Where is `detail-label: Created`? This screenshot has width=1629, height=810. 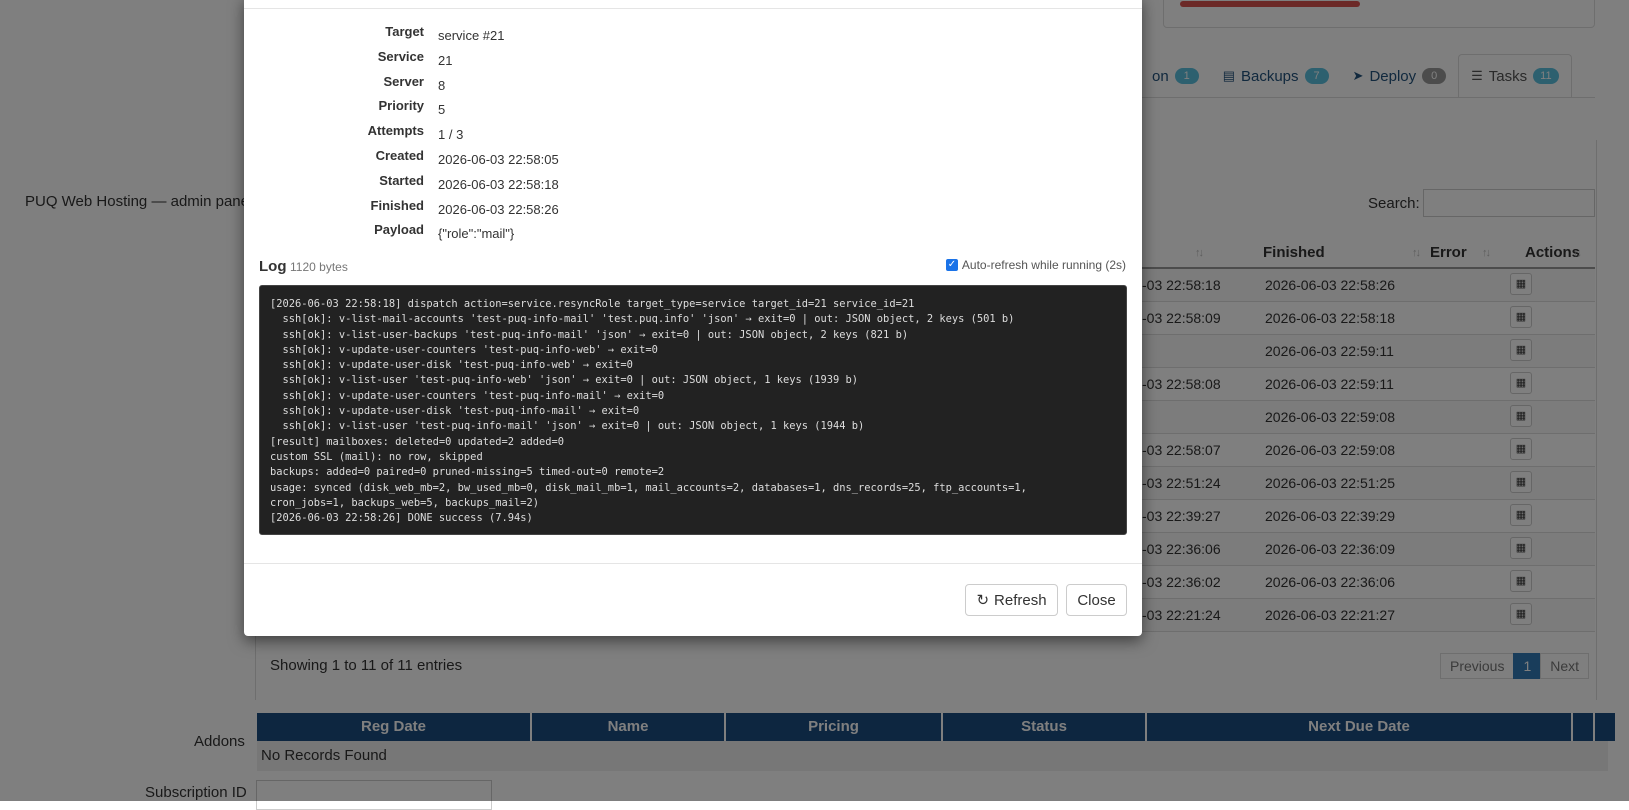
detail-label: Created is located at coordinates (399, 155).